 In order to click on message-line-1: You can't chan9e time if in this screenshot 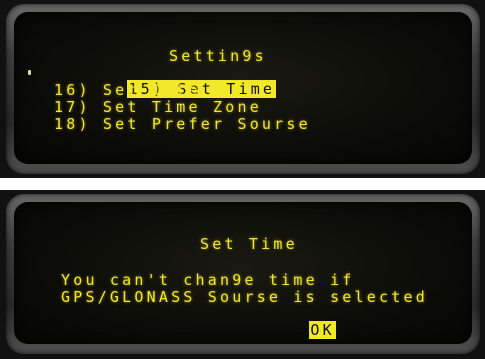, I will do `click(208, 280)`.